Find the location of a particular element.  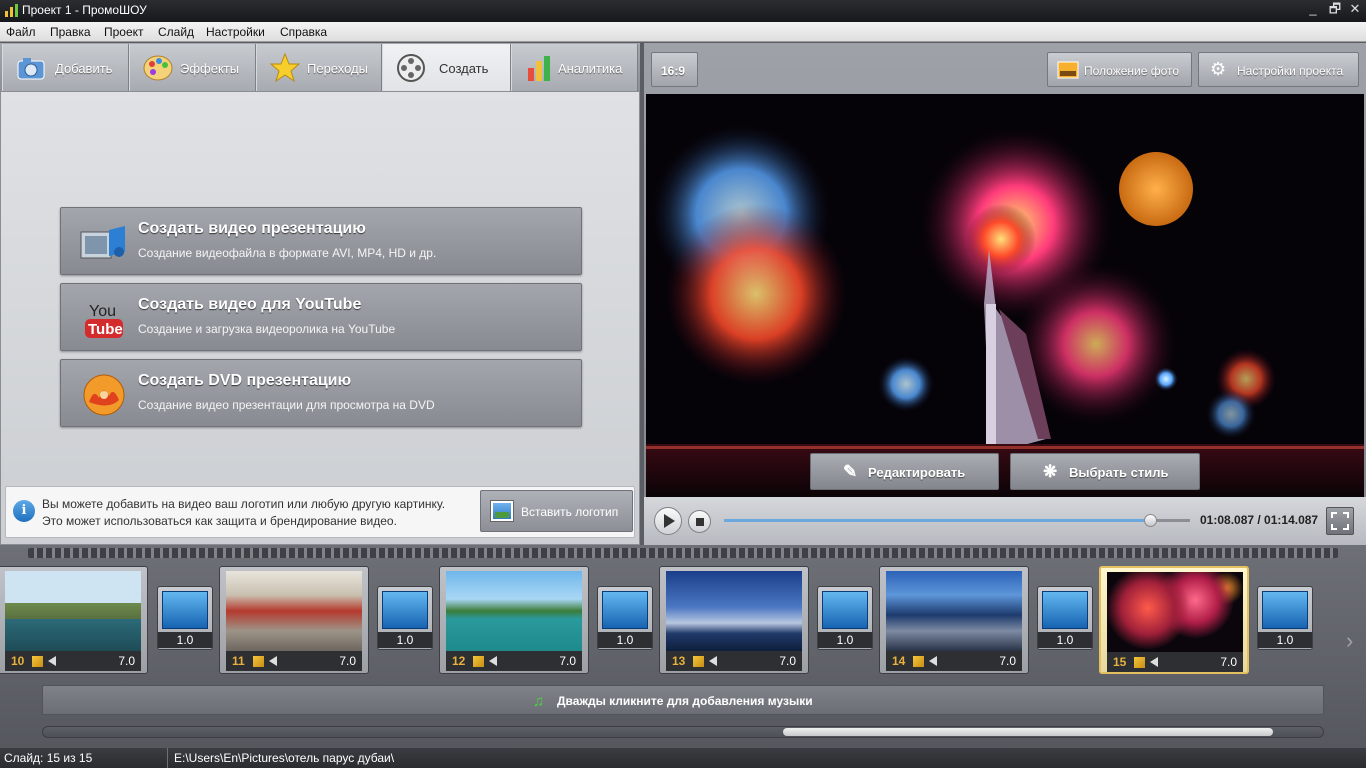

transition-11: 1.0 is located at coordinates (405, 618).